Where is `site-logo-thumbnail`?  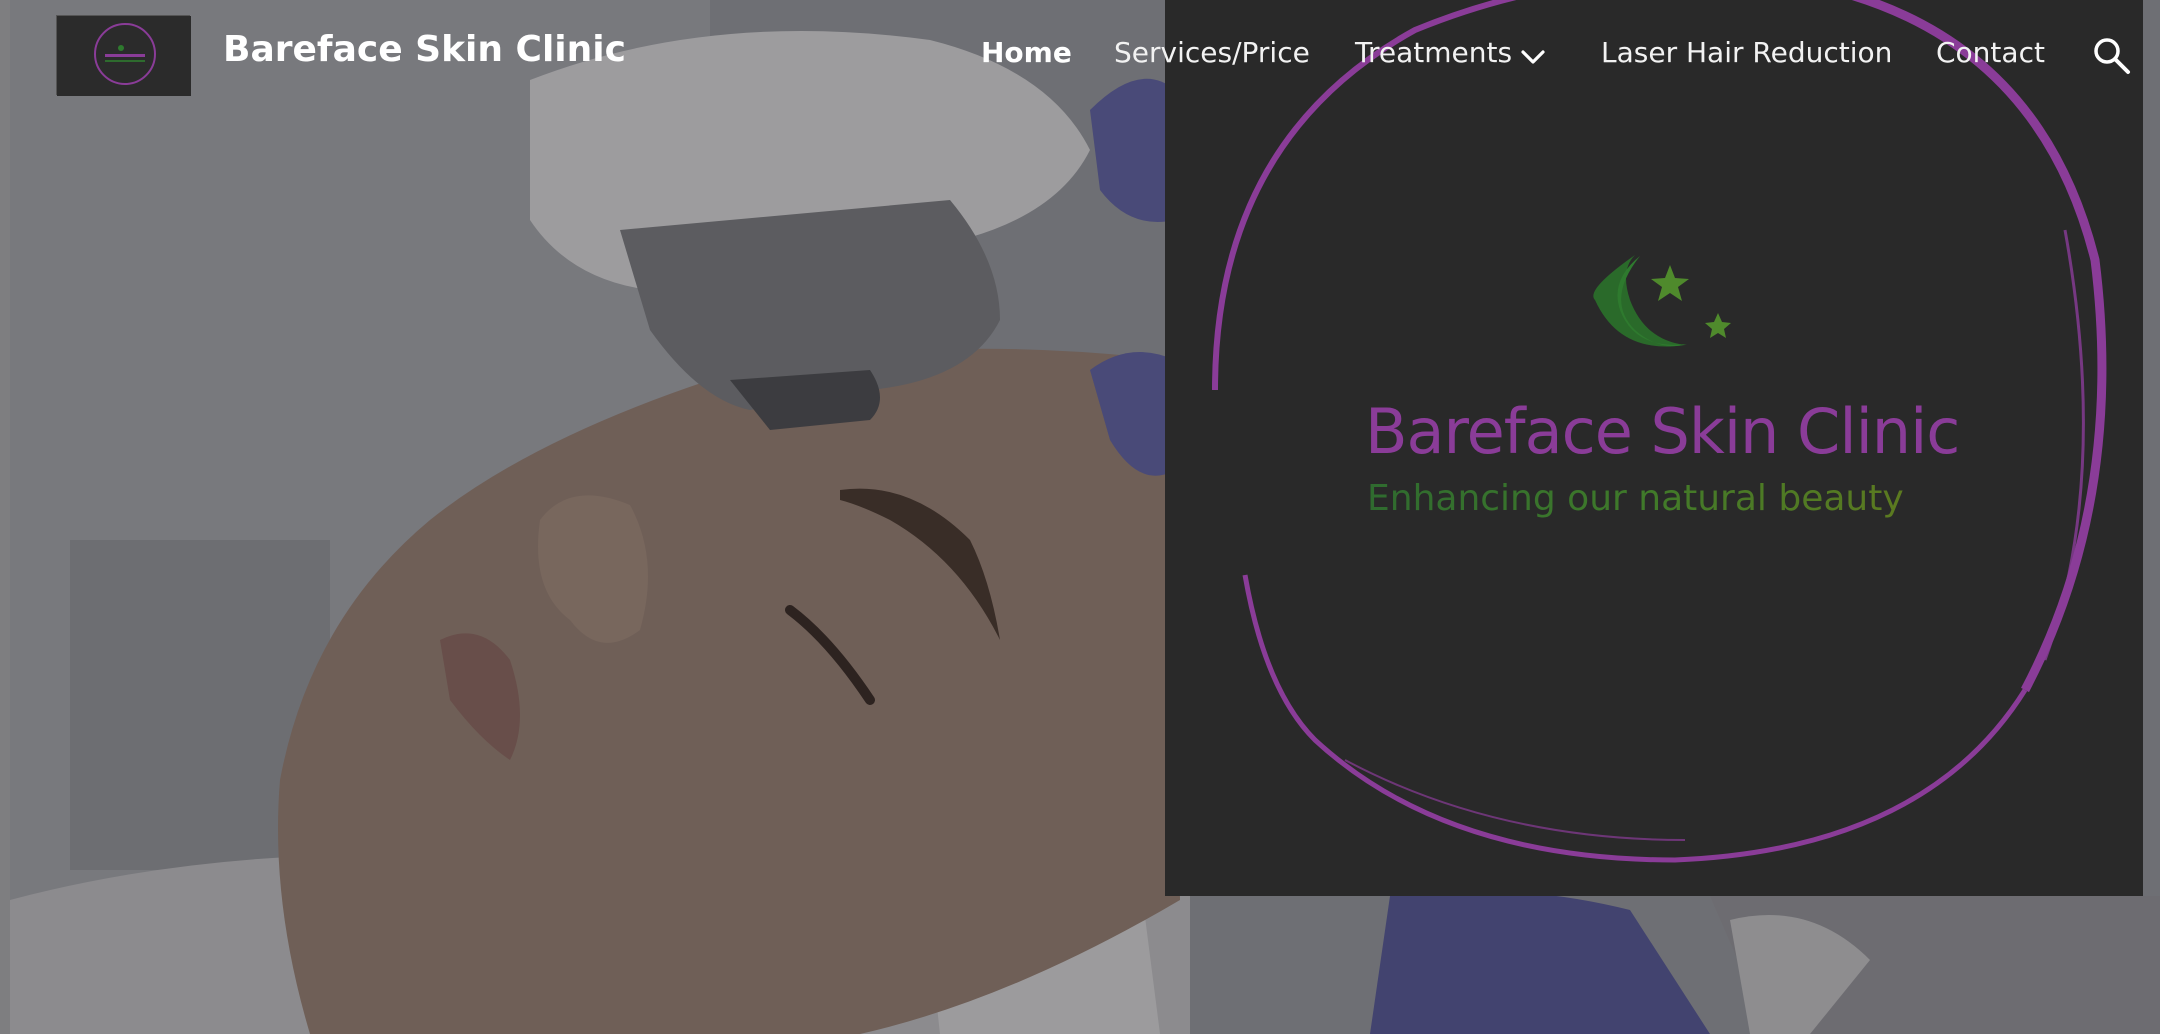 site-logo-thumbnail is located at coordinates (123, 55).